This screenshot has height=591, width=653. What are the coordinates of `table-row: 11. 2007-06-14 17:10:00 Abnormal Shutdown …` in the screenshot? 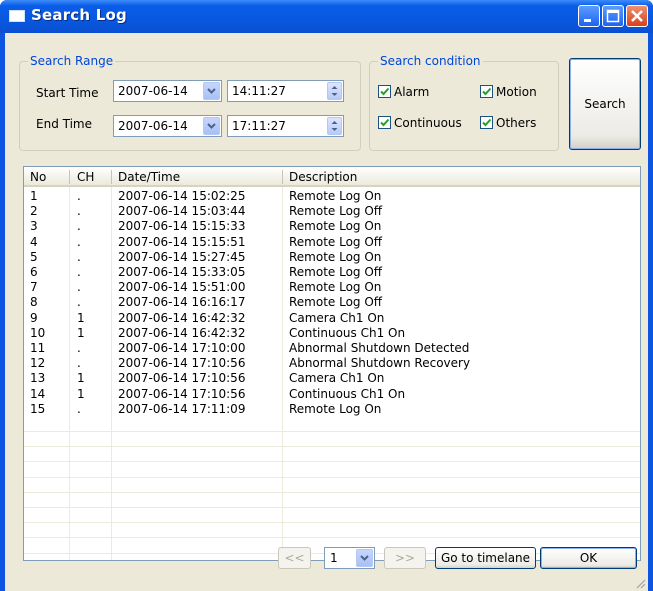 It's located at (332, 348).